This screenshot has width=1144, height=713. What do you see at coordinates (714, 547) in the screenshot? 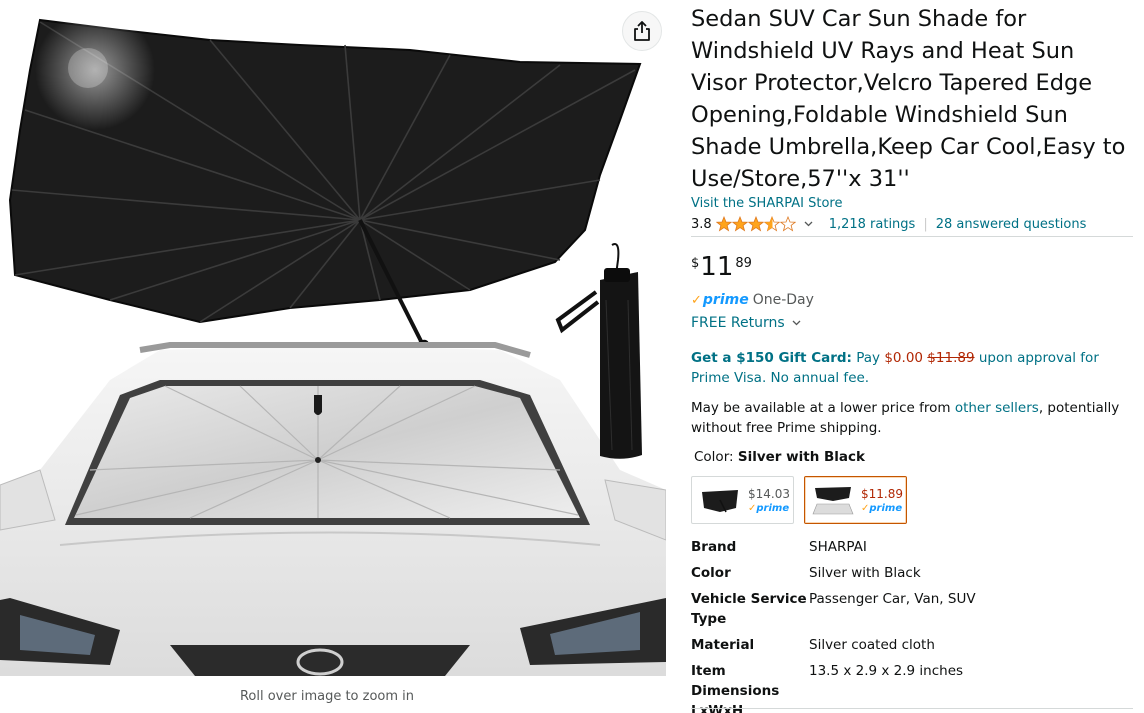
I see `spec-label: Brand` at bounding box center [714, 547].